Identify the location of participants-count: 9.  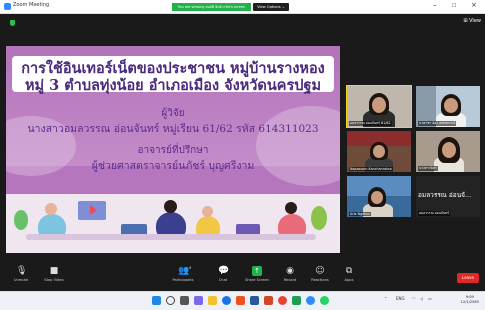
(190, 268).